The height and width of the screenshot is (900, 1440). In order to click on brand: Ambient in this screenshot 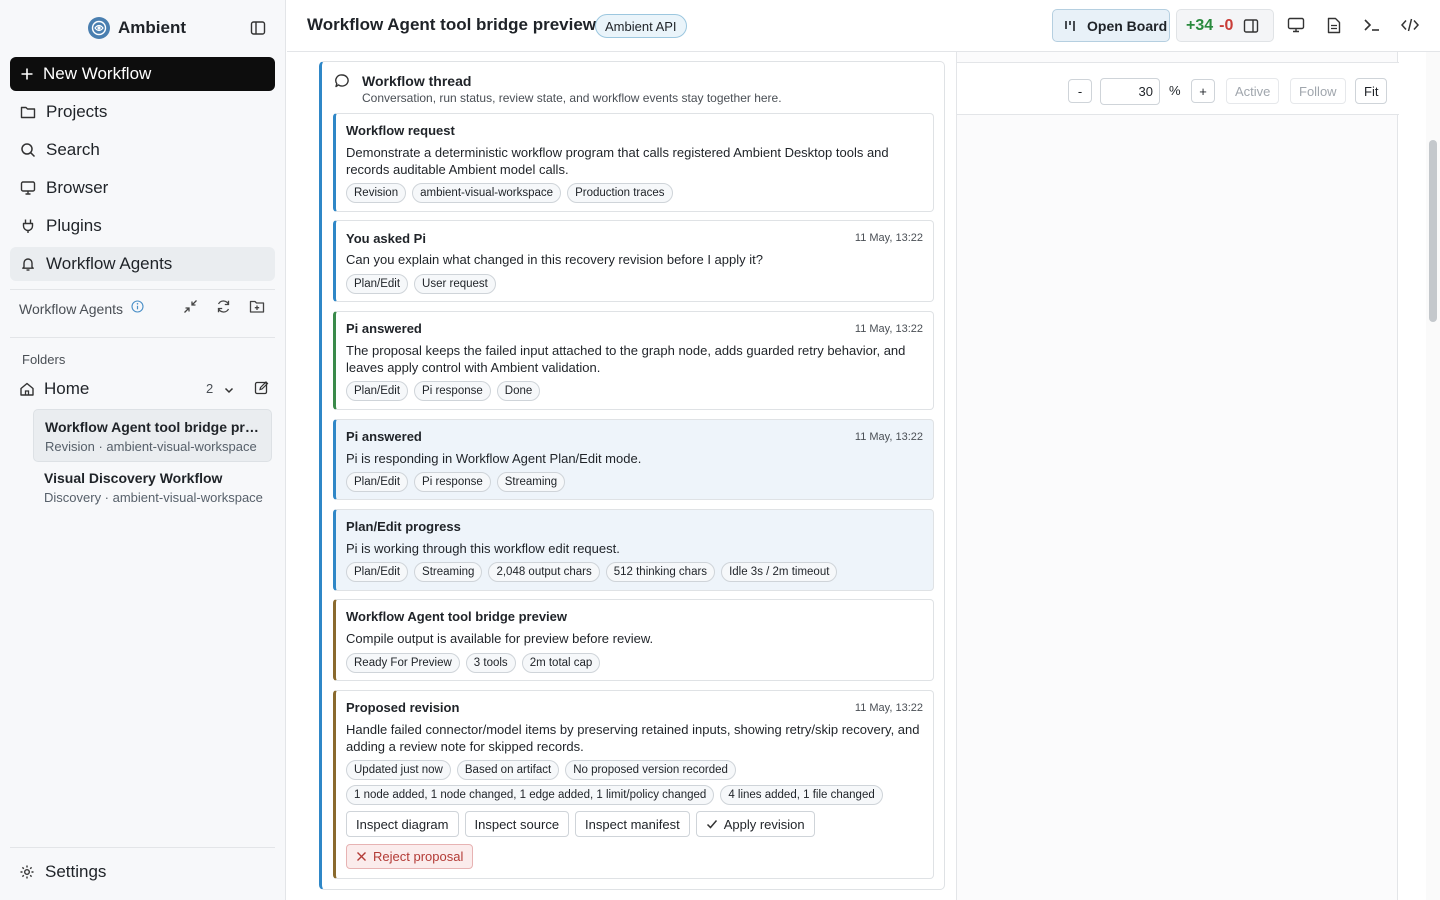, I will do `click(137, 28)`.